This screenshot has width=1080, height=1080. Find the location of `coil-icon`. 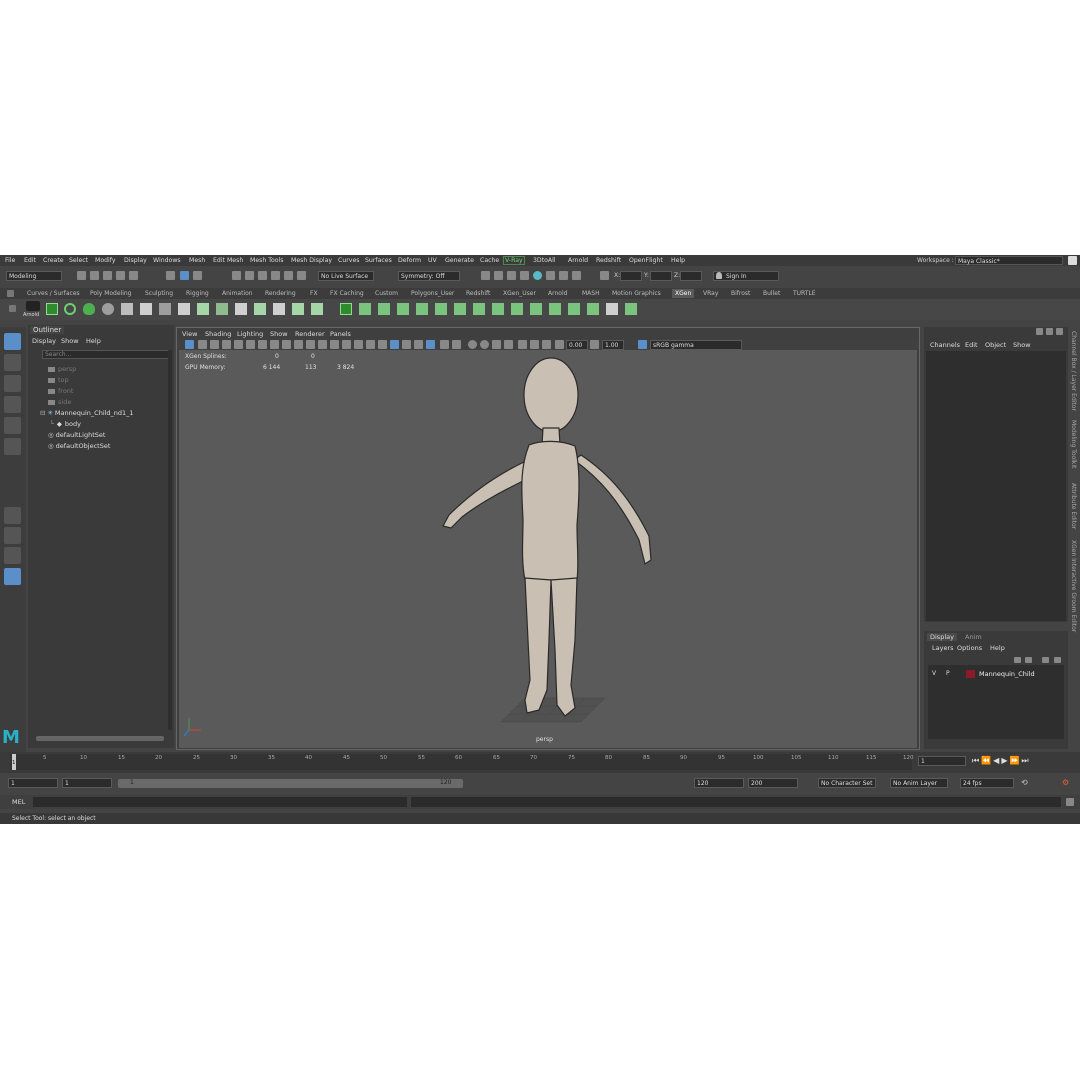

coil-icon is located at coordinates (317, 309).